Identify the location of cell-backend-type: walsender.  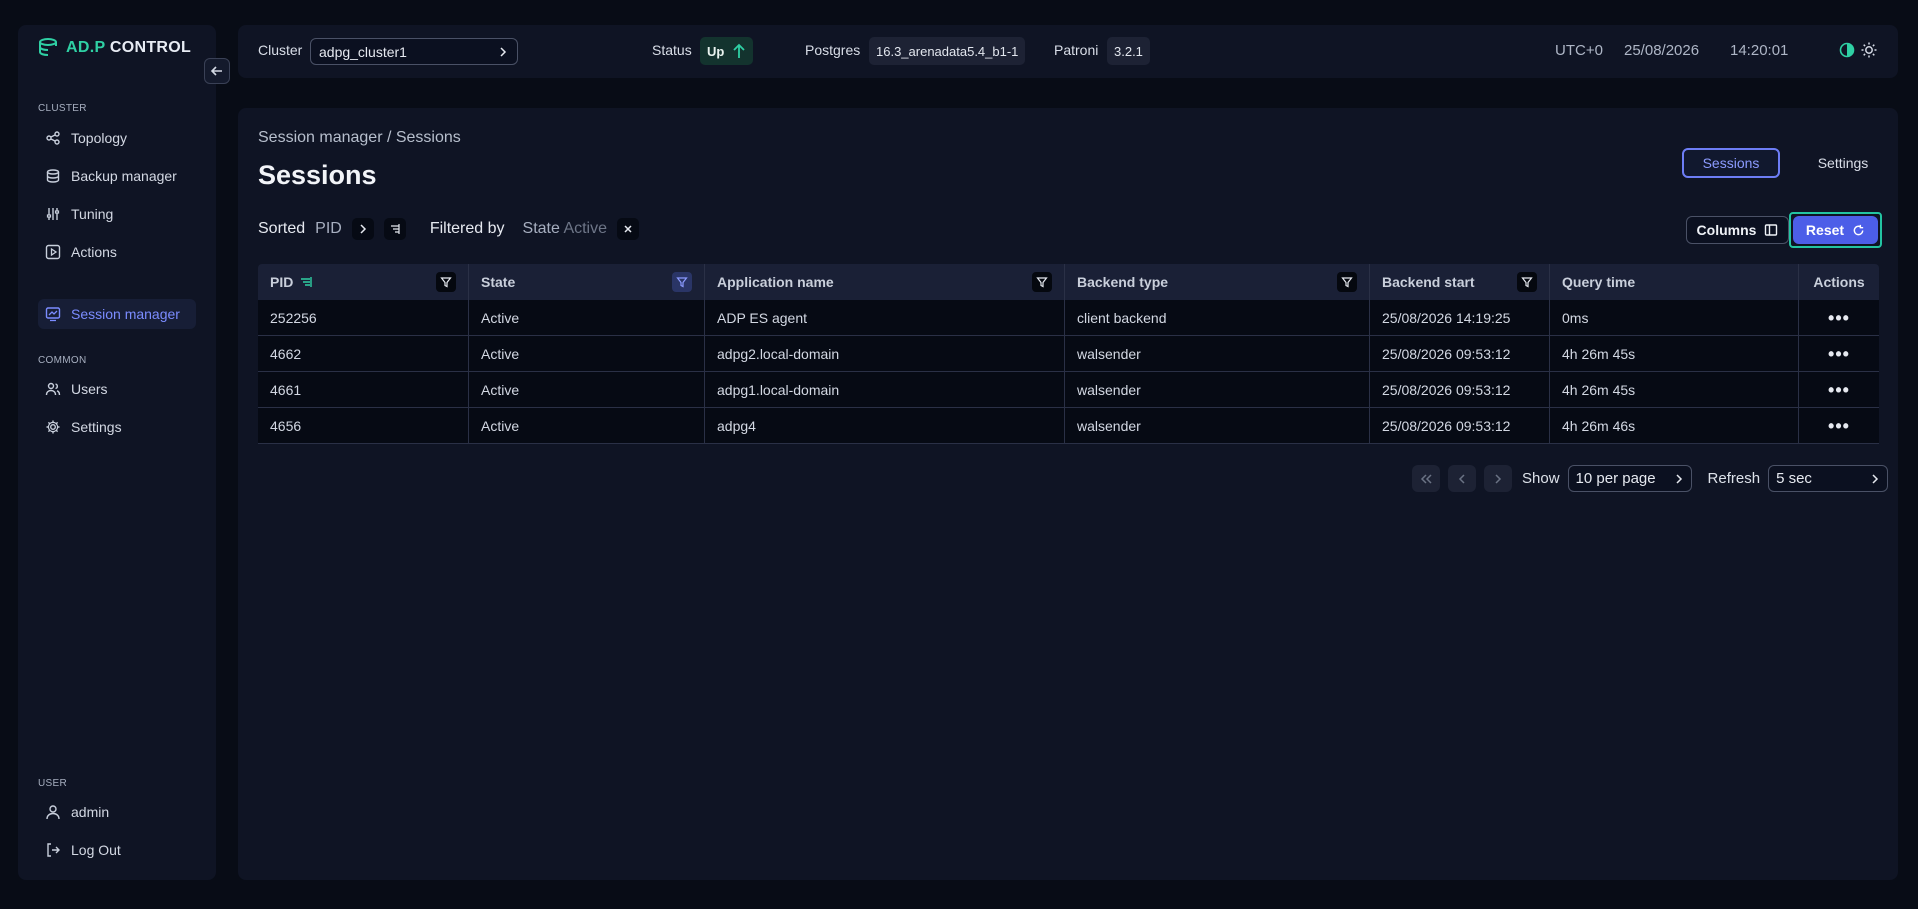
(1217, 425).